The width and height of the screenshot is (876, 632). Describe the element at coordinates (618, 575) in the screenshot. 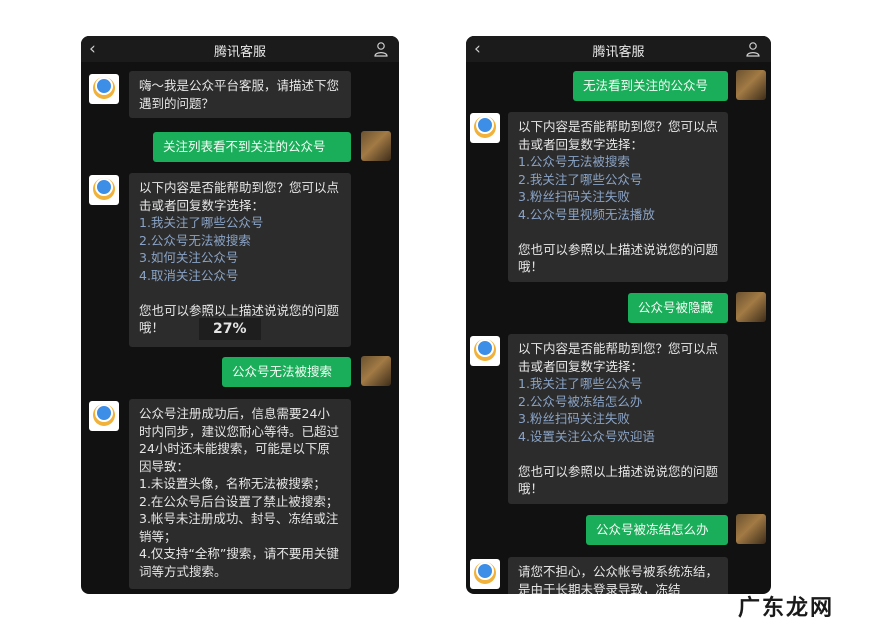

I see `message-bubble: 请您不担心，公众帐号被系统冻结，是由于长期未登录导致，冻结` at that location.